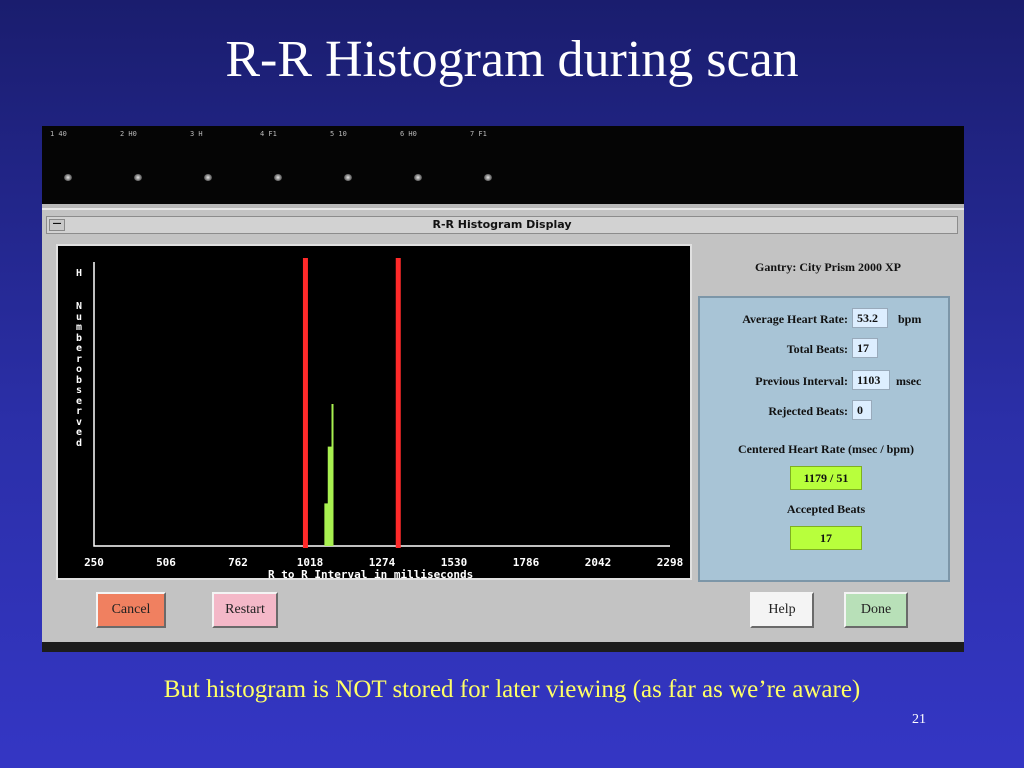 The height and width of the screenshot is (768, 1024). What do you see at coordinates (238, 562) in the screenshot?
I see `x-tick-label: 762` at bounding box center [238, 562].